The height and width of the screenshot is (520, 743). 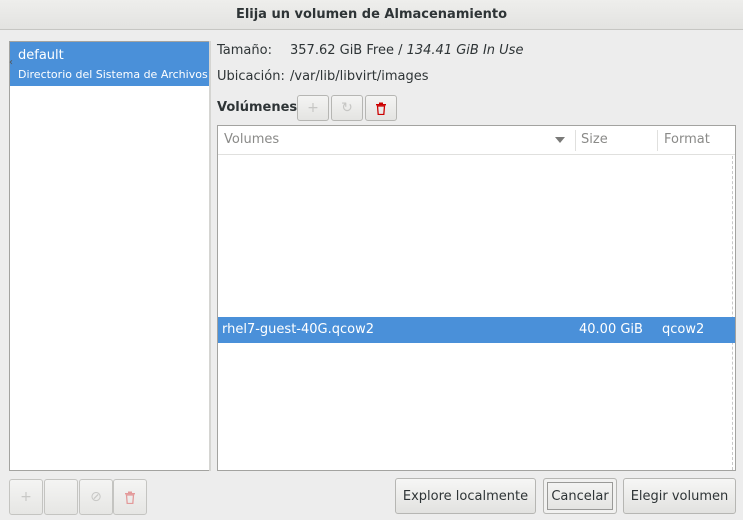 I want to click on delete-pool-button, so click(x=130, y=497).